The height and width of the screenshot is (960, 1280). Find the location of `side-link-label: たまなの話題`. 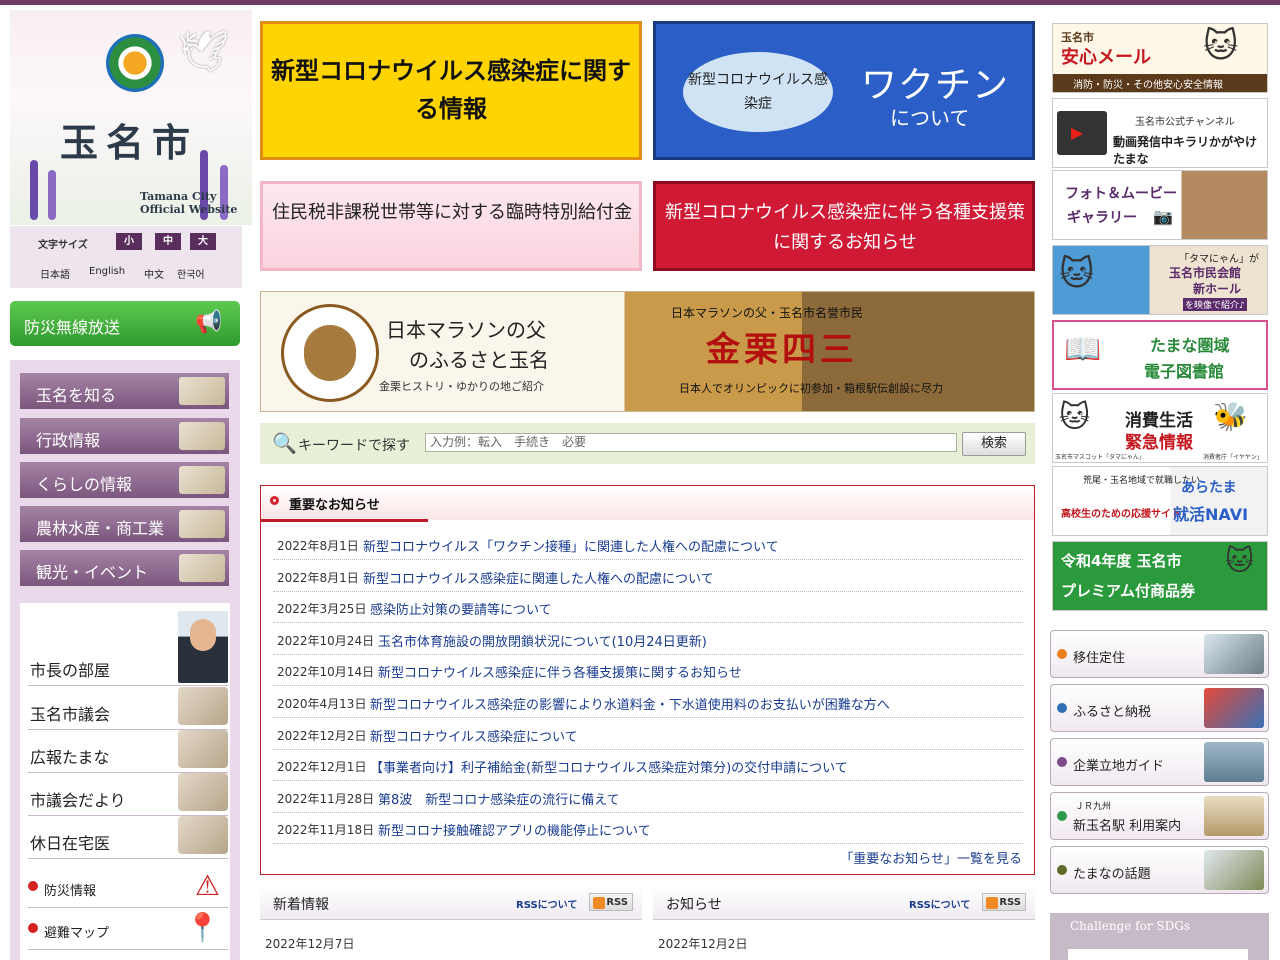

side-link-label: たまなの話題 is located at coordinates (1112, 874).